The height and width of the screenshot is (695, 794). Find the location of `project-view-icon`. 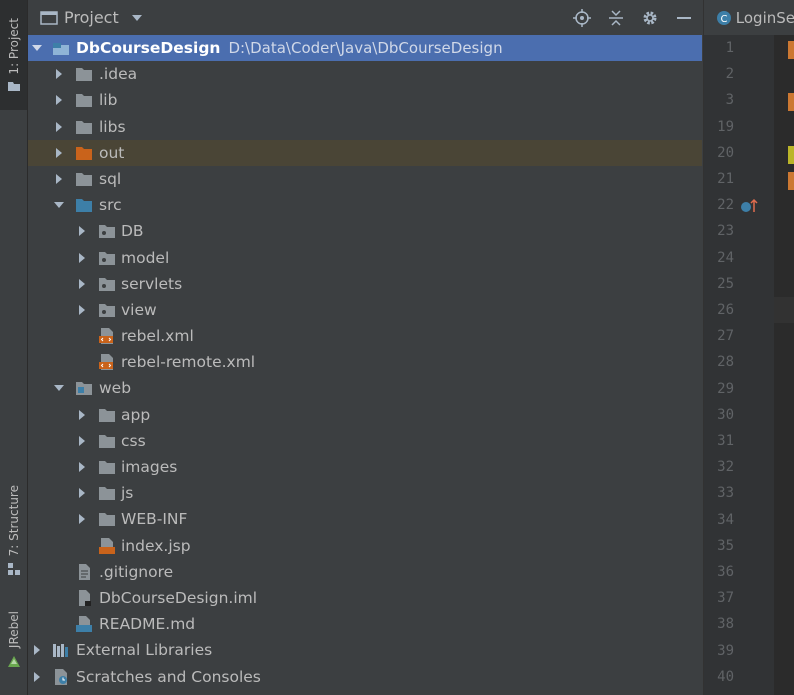

project-view-icon is located at coordinates (49, 17).